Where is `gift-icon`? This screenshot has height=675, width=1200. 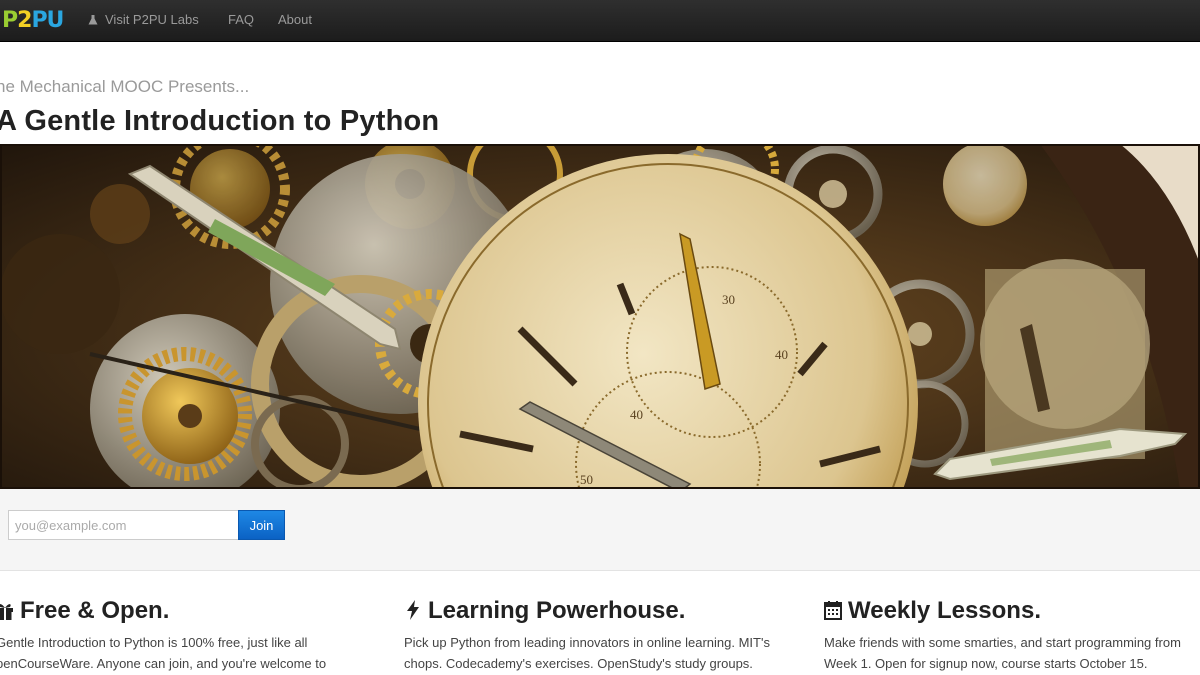 gift-icon is located at coordinates (6, 612).